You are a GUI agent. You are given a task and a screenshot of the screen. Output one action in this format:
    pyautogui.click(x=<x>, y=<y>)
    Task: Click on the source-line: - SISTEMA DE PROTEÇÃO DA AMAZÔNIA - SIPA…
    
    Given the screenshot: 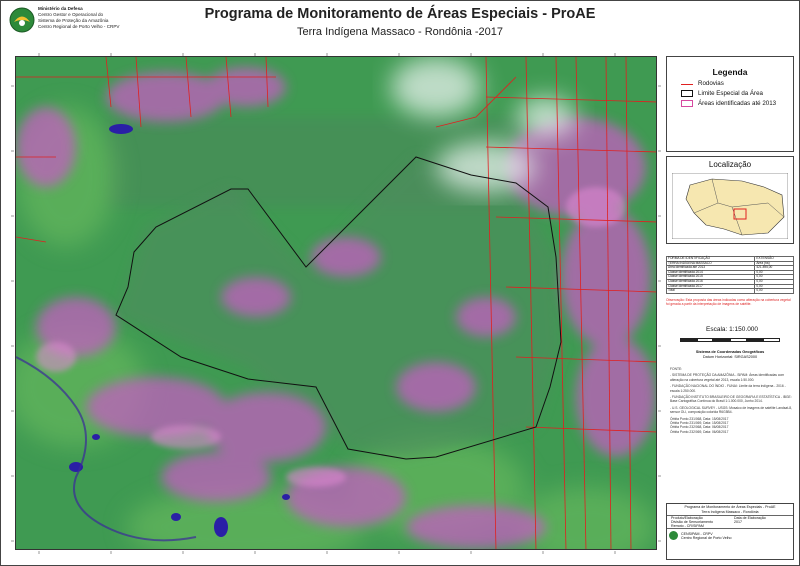 What is the action you would take?
    pyautogui.click(x=727, y=377)
    